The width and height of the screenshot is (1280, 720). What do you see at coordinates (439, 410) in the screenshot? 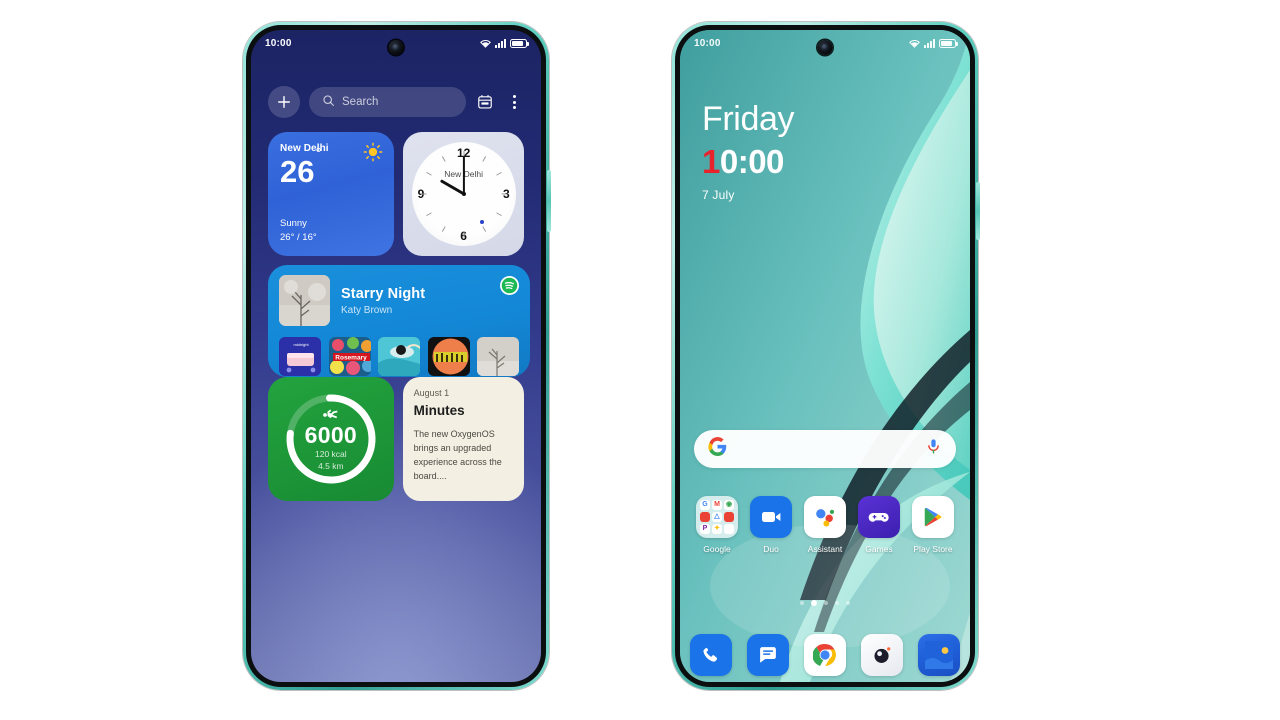
I see `note-title: Minutes` at bounding box center [439, 410].